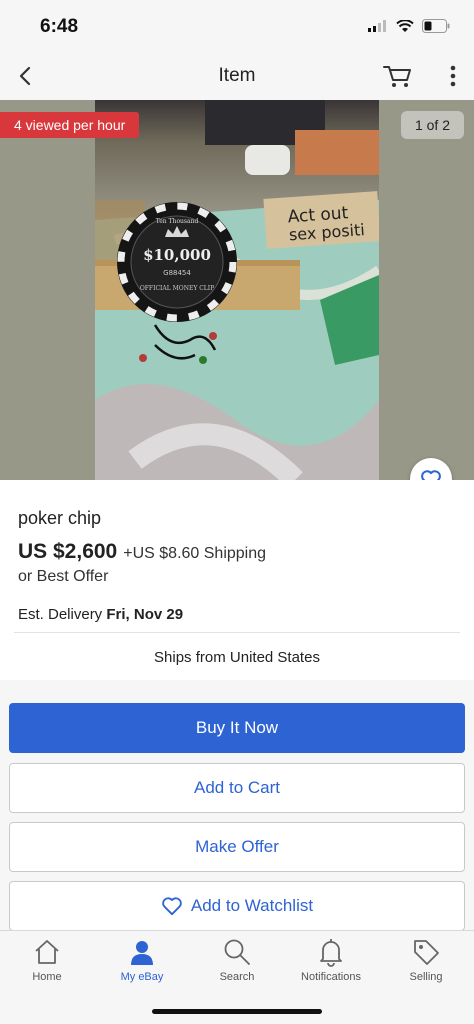 The height and width of the screenshot is (1024, 474). What do you see at coordinates (436, 26) in the screenshot?
I see `battery-icon` at bounding box center [436, 26].